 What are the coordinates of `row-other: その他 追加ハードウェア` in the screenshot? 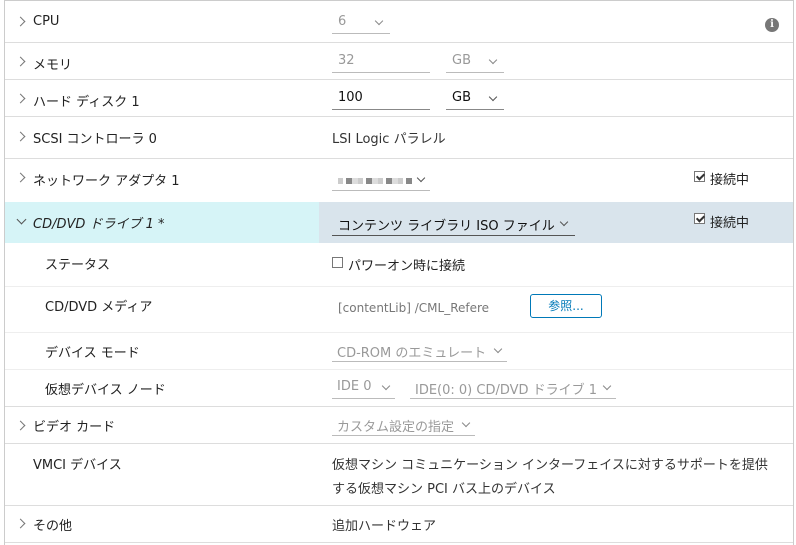 It's located at (399, 524).